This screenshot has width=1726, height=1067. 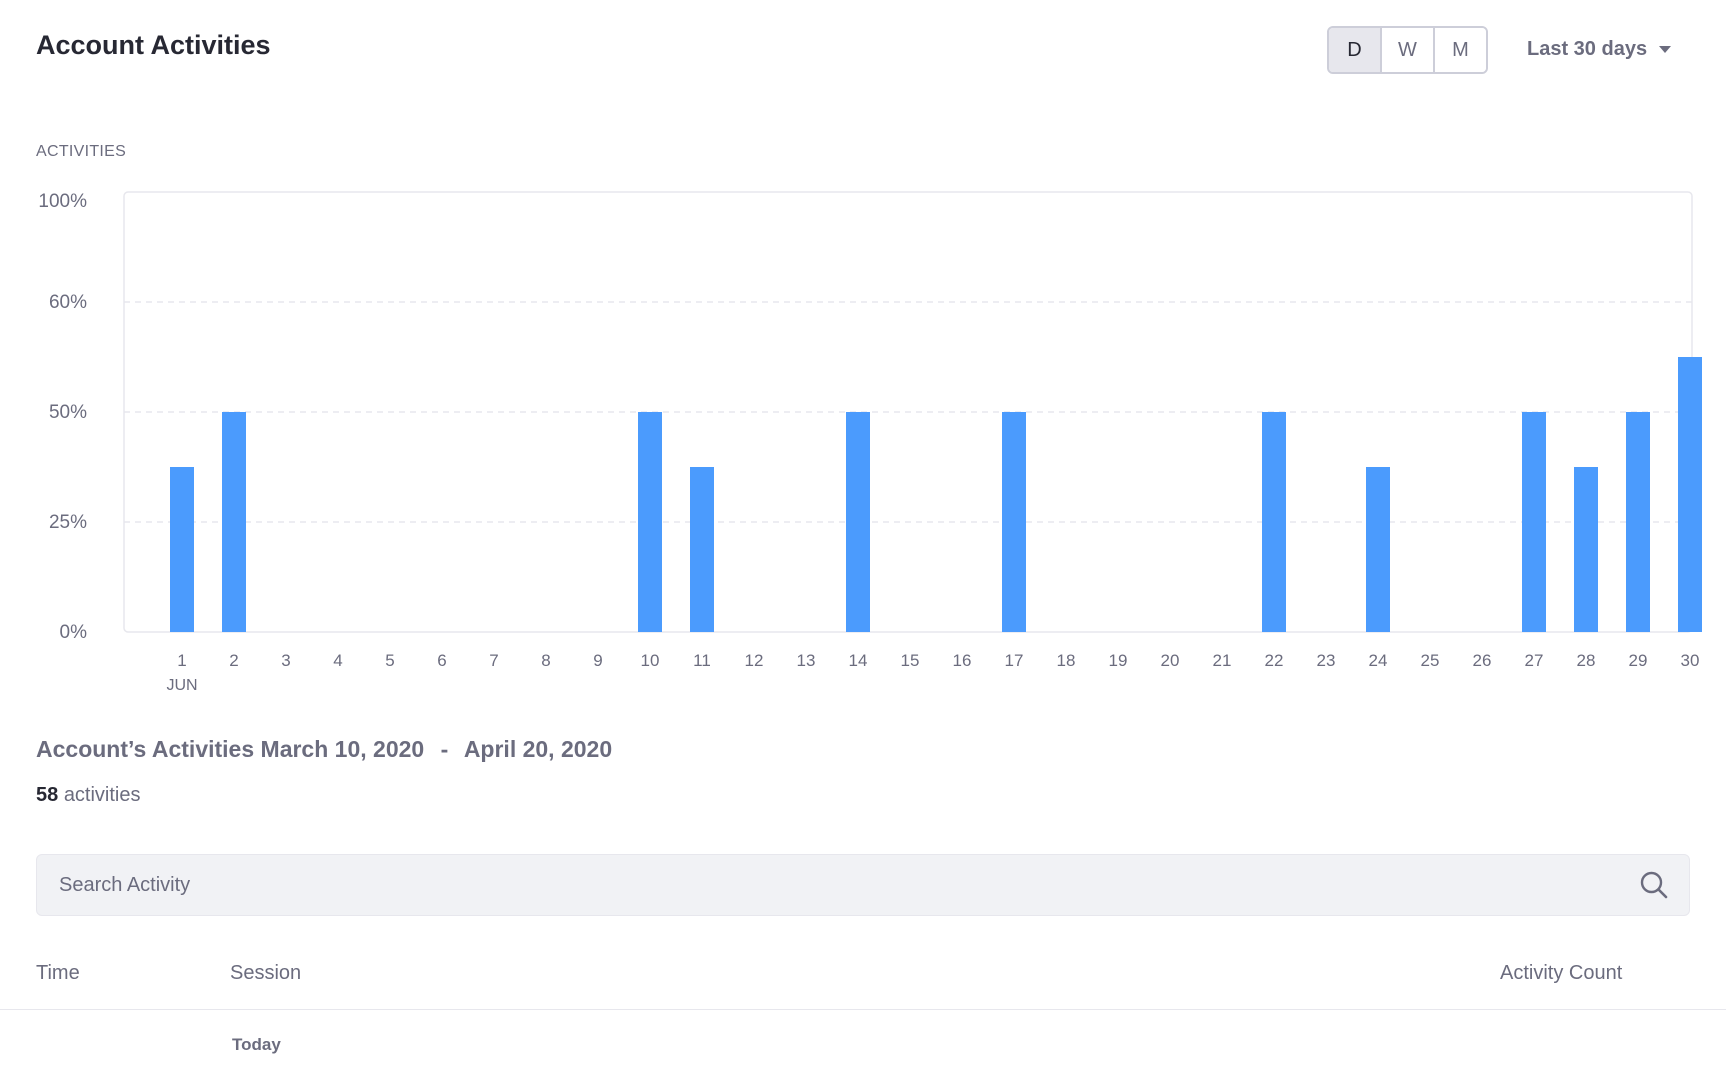 What do you see at coordinates (1460, 50) in the screenshot?
I see `period-month-button: M` at bounding box center [1460, 50].